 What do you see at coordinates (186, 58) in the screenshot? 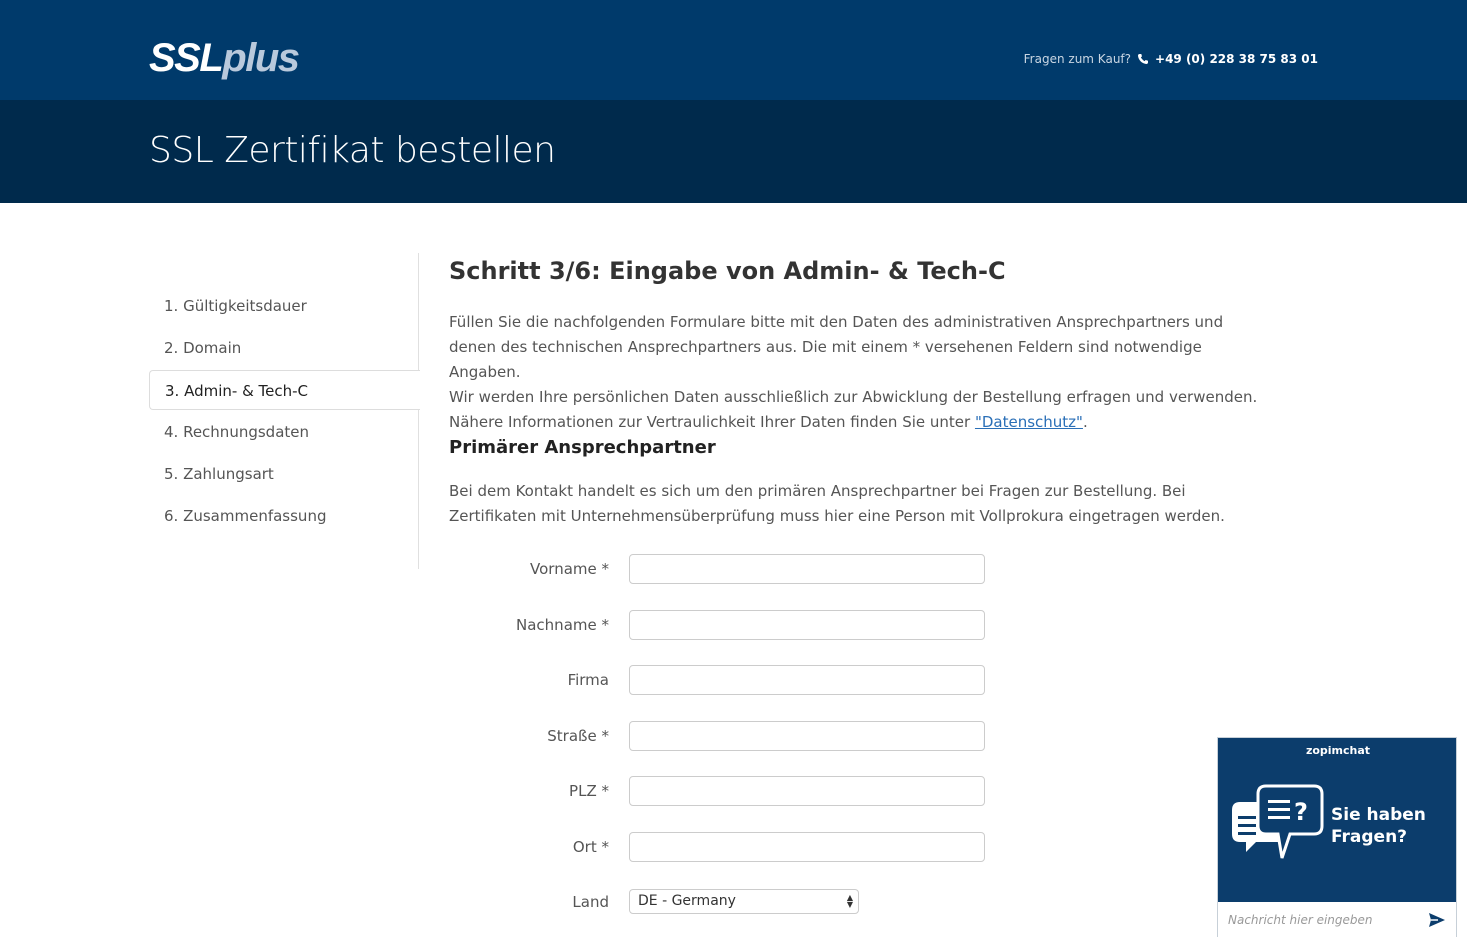
I see `logo-ssl: SSL` at bounding box center [186, 58].